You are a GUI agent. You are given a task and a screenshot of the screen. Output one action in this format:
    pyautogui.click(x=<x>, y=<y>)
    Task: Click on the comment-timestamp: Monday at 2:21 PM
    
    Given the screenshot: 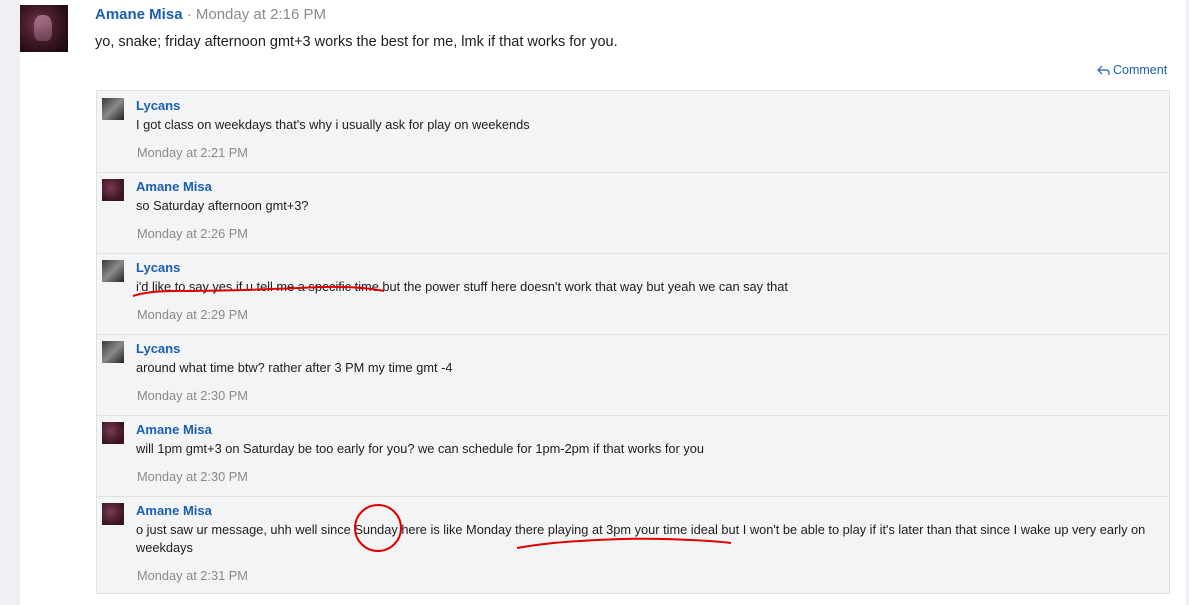 What is the action you would take?
    pyautogui.click(x=192, y=152)
    